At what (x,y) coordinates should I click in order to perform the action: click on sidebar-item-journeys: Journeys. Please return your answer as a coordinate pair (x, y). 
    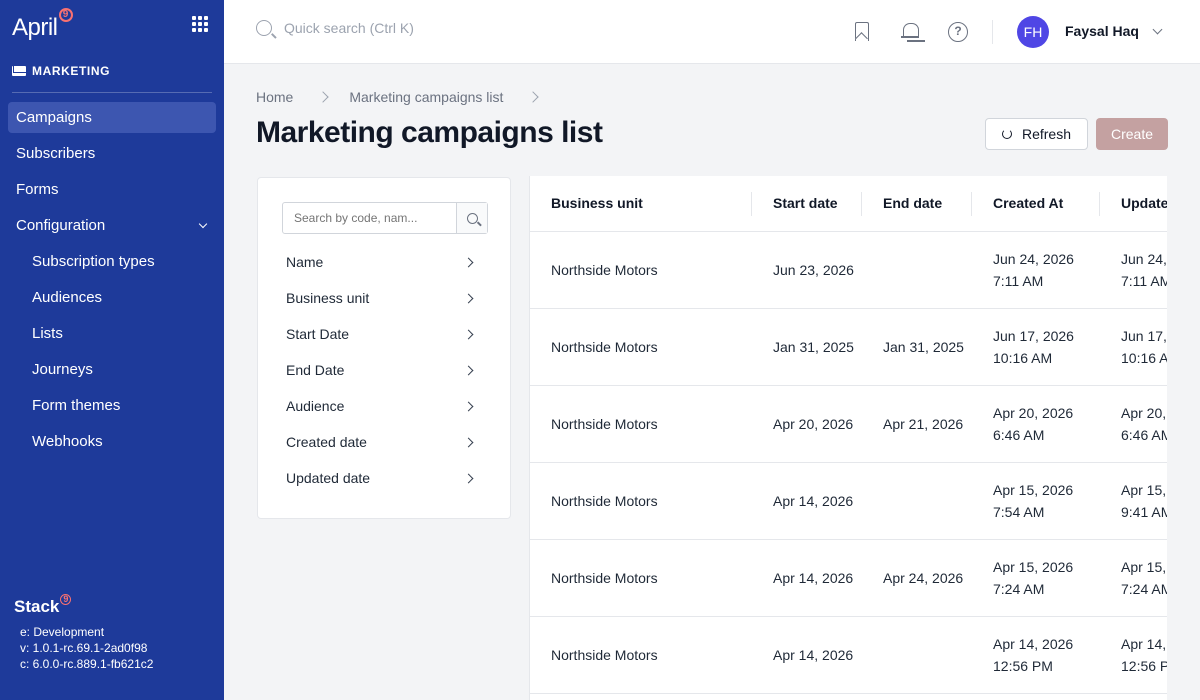
    Looking at the image, I should click on (112, 369).